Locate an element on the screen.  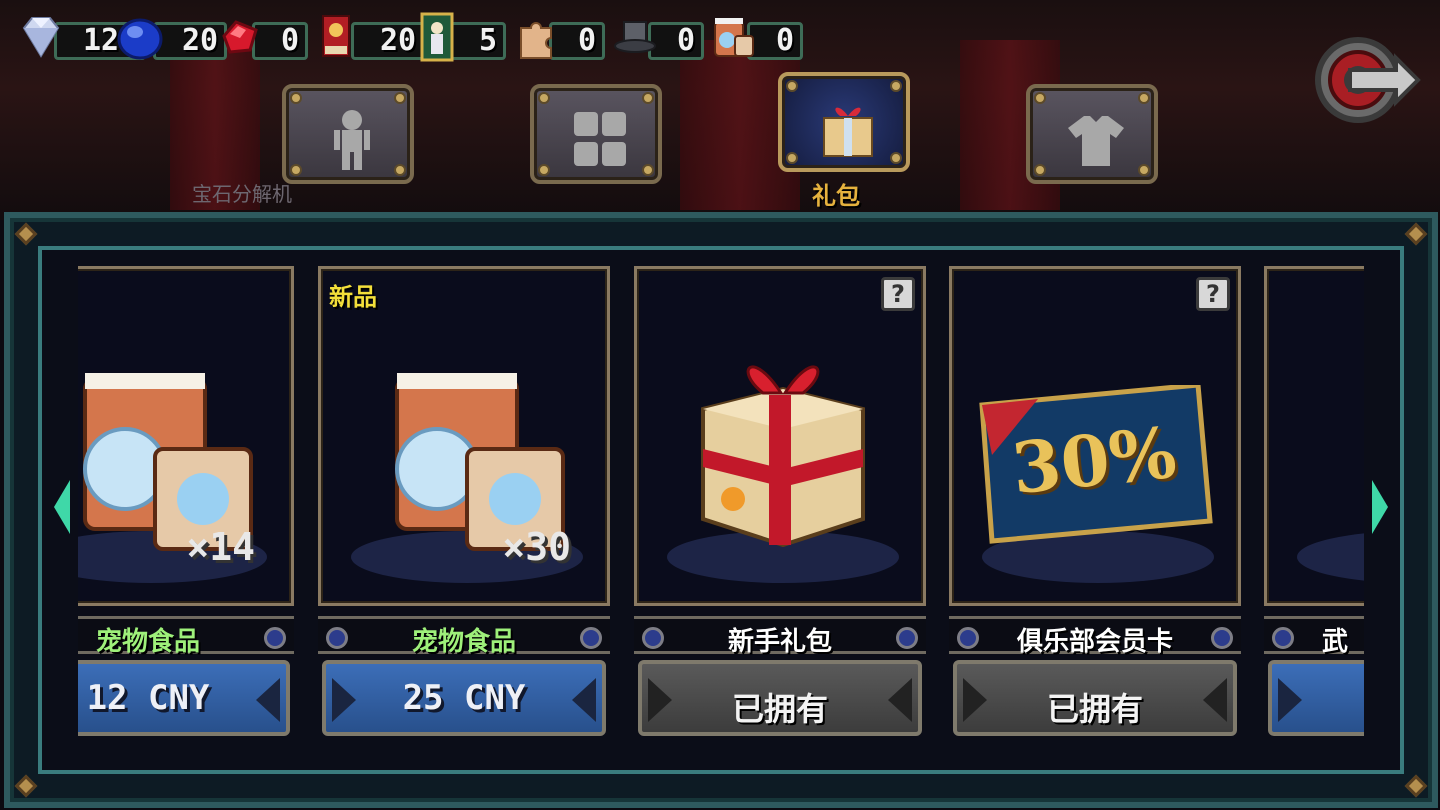
item-quantity: ×30 is located at coordinates (536, 547).